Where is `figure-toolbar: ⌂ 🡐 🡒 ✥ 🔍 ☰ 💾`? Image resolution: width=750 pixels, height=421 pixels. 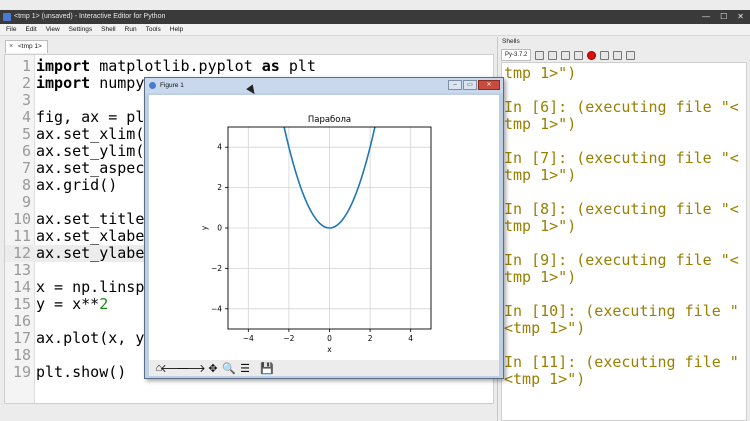 figure-toolbar: ⌂ 🡐 🡒 ✥ 🔍 ☰ 💾 is located at coordinates (324, 368).